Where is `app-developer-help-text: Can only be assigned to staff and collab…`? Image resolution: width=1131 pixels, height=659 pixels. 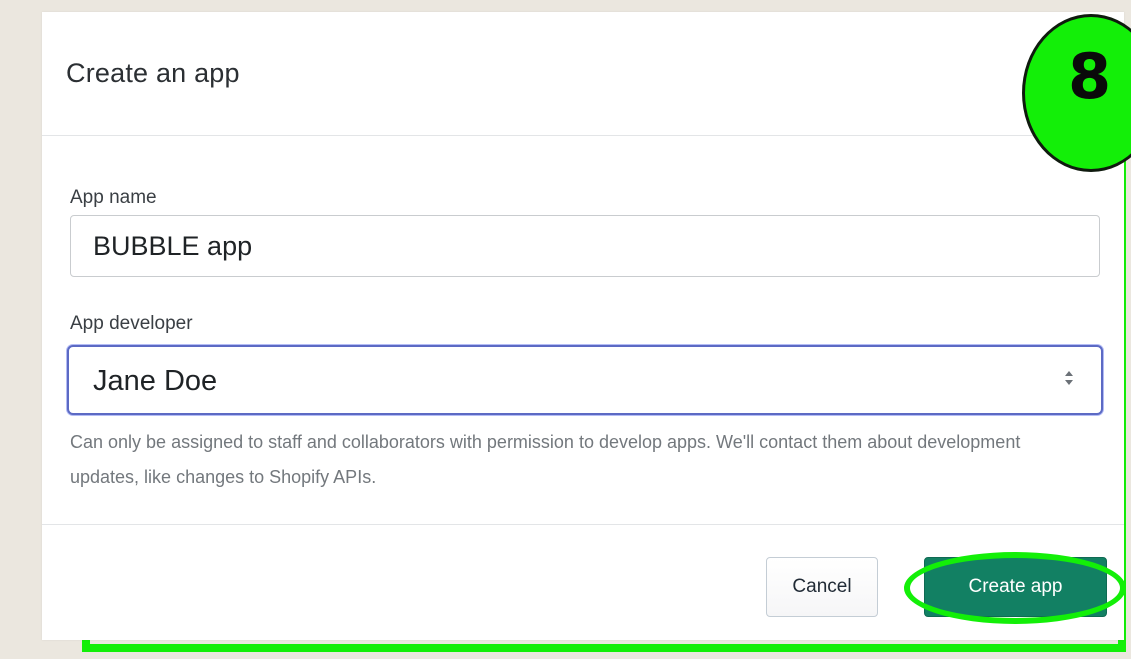 app-developer-help-text: Can only be assigned to staff and collab… is located at coordinates (545, 459).